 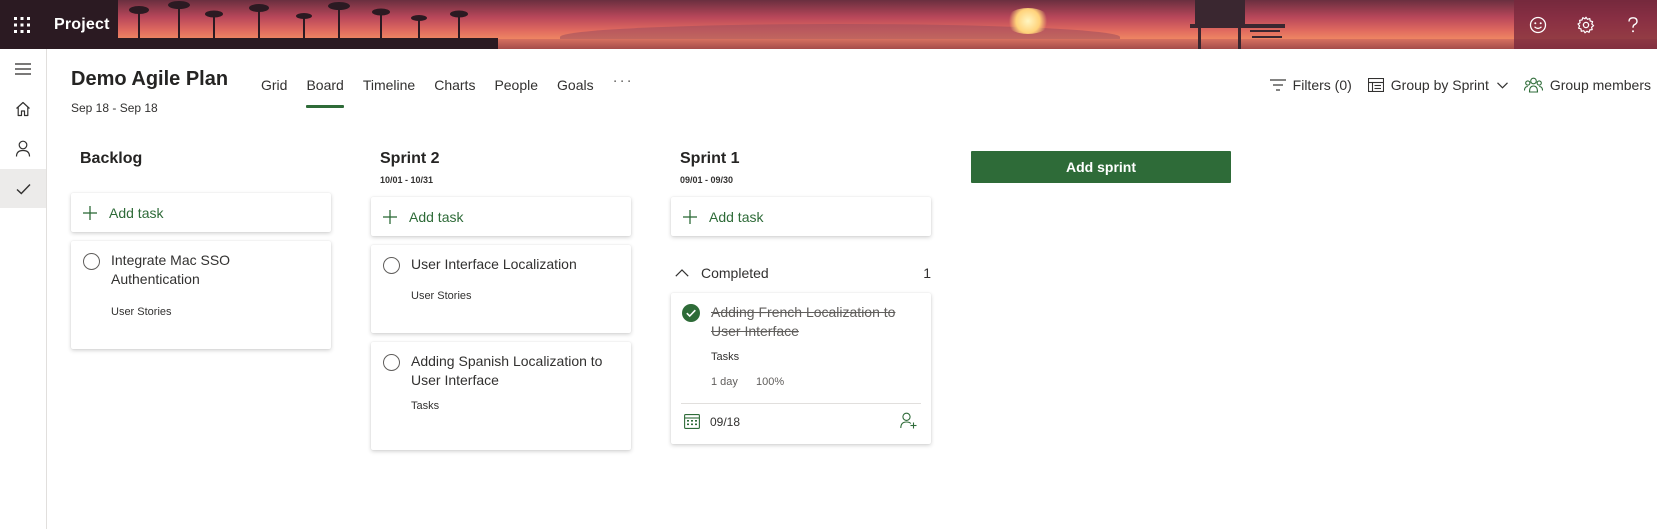 I want to click on sprint-dates: 10/01 - 10/31, so click(x=407, y=180).